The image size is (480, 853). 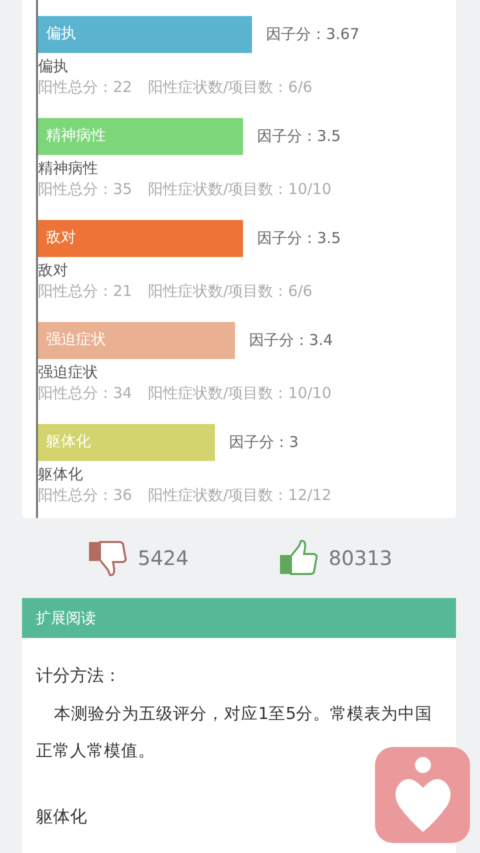 I want to click on factor-label: 偏执, so click(x=53, y=66).